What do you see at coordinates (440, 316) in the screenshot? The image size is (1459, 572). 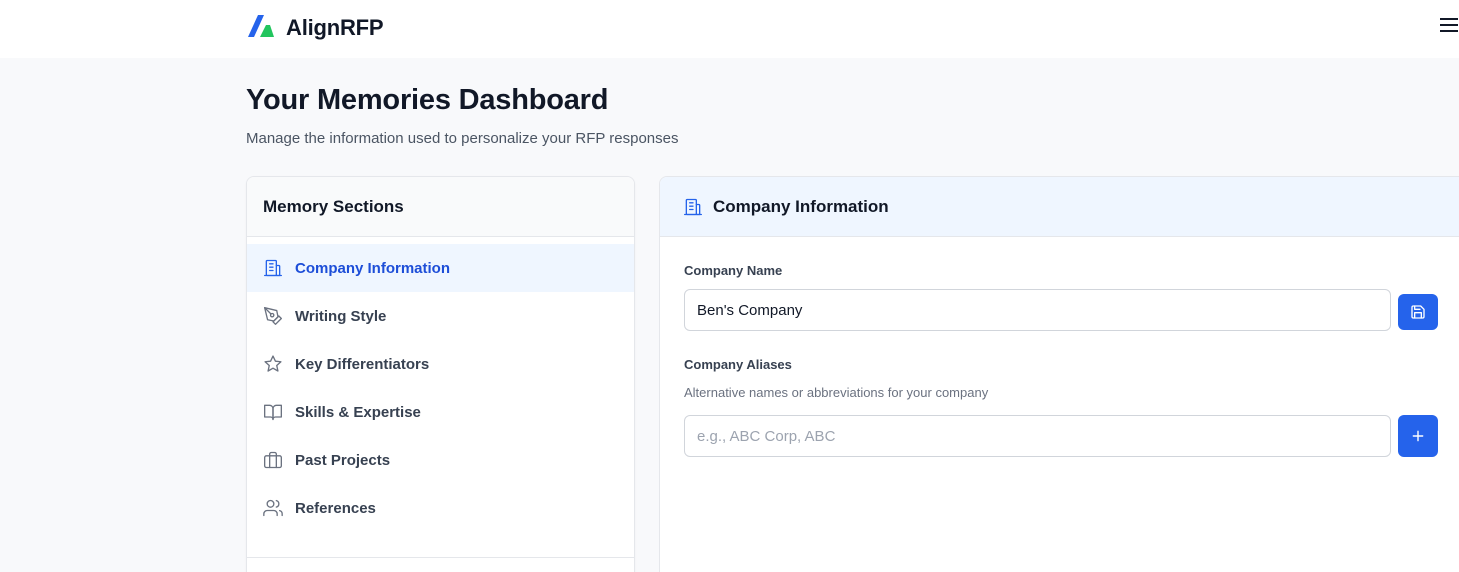 I see `sidebar-item-writing-style: Writing Style` at bounding box center [440, 316].